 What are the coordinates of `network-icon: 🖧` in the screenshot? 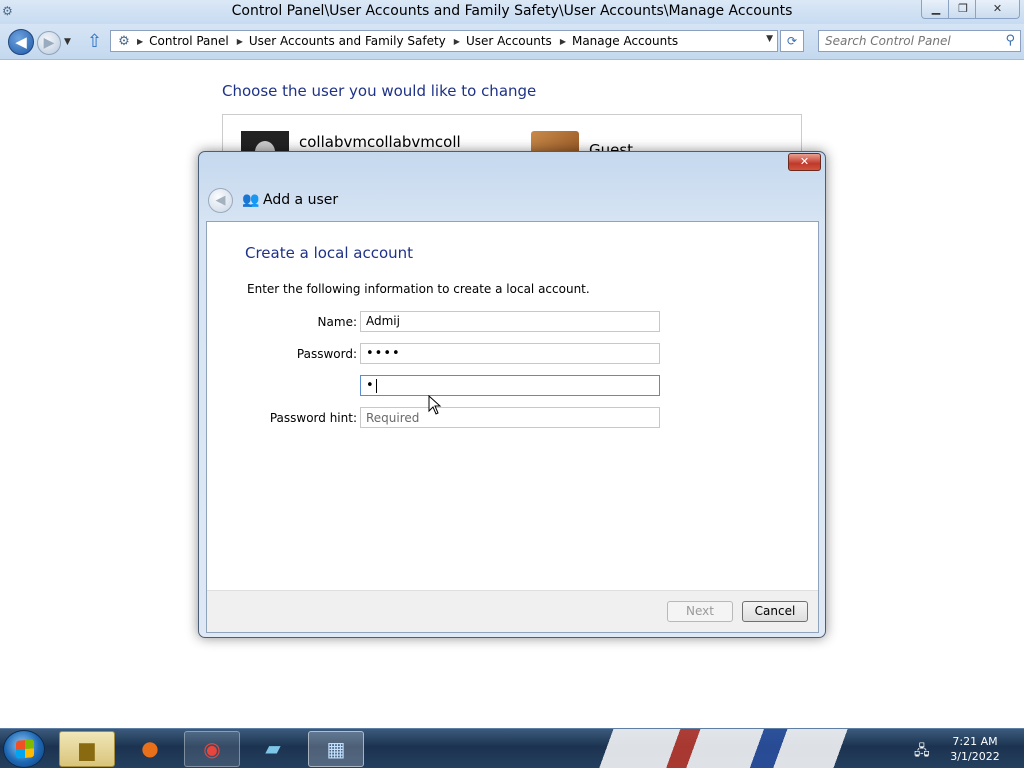 It's located at (922, 752).